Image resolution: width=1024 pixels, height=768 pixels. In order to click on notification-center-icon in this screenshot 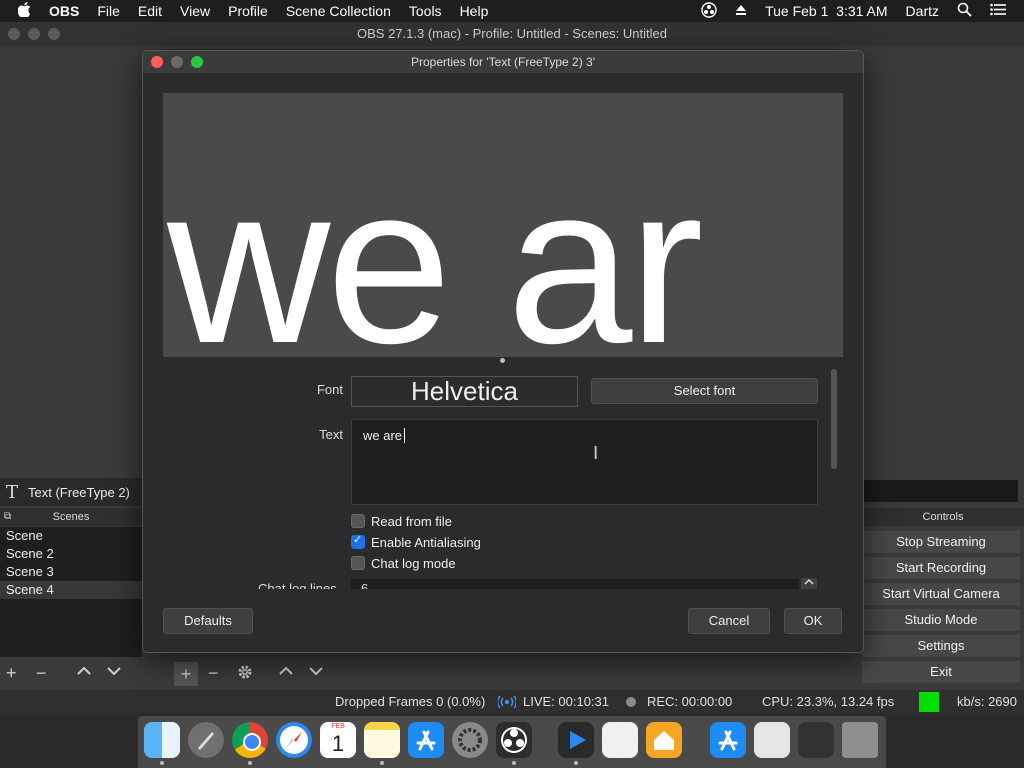, I will do `click(998, 11)`.